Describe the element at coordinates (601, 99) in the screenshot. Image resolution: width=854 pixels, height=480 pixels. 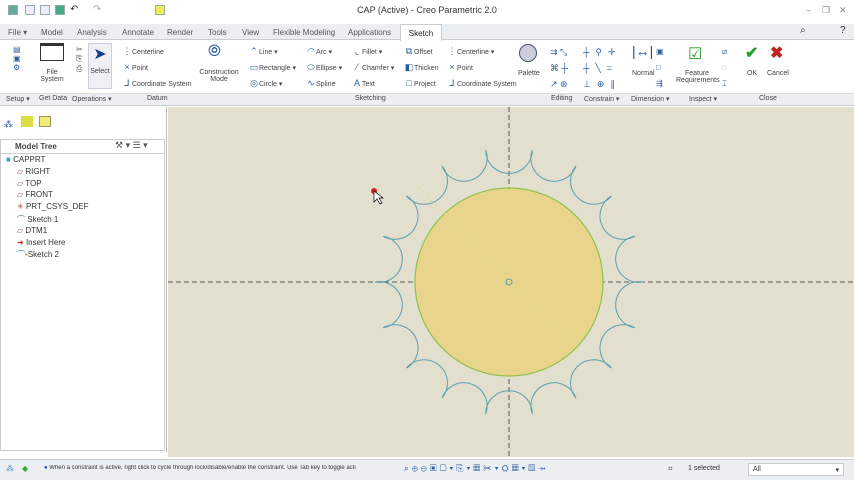
I see `constrain-group: Constrain ▾` at that location.